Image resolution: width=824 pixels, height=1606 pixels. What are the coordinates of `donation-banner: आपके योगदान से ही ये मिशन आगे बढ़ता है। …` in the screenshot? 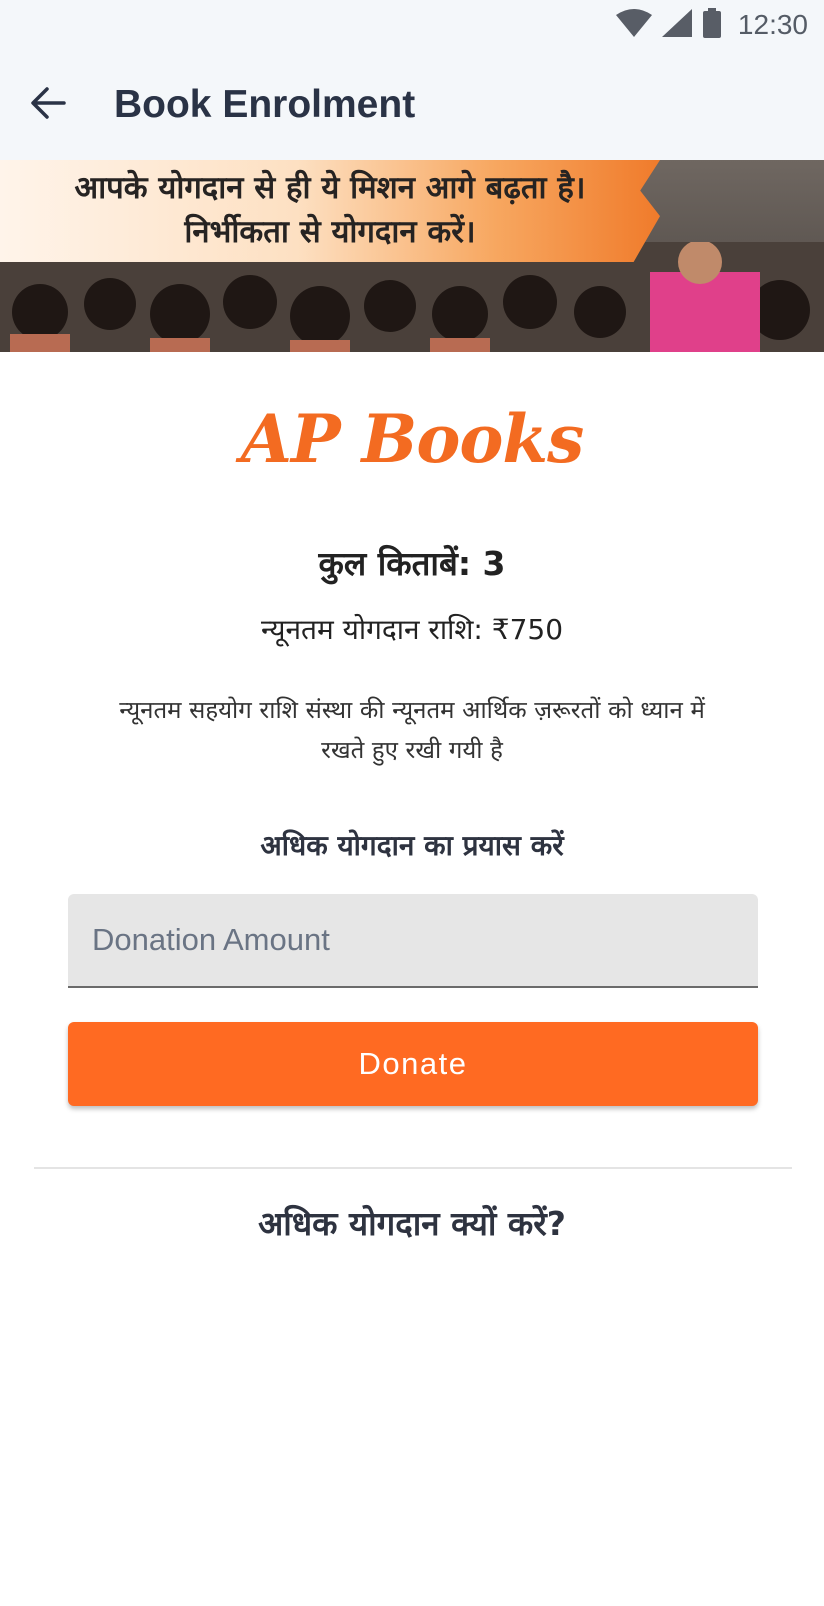 It's located at (412, 256).